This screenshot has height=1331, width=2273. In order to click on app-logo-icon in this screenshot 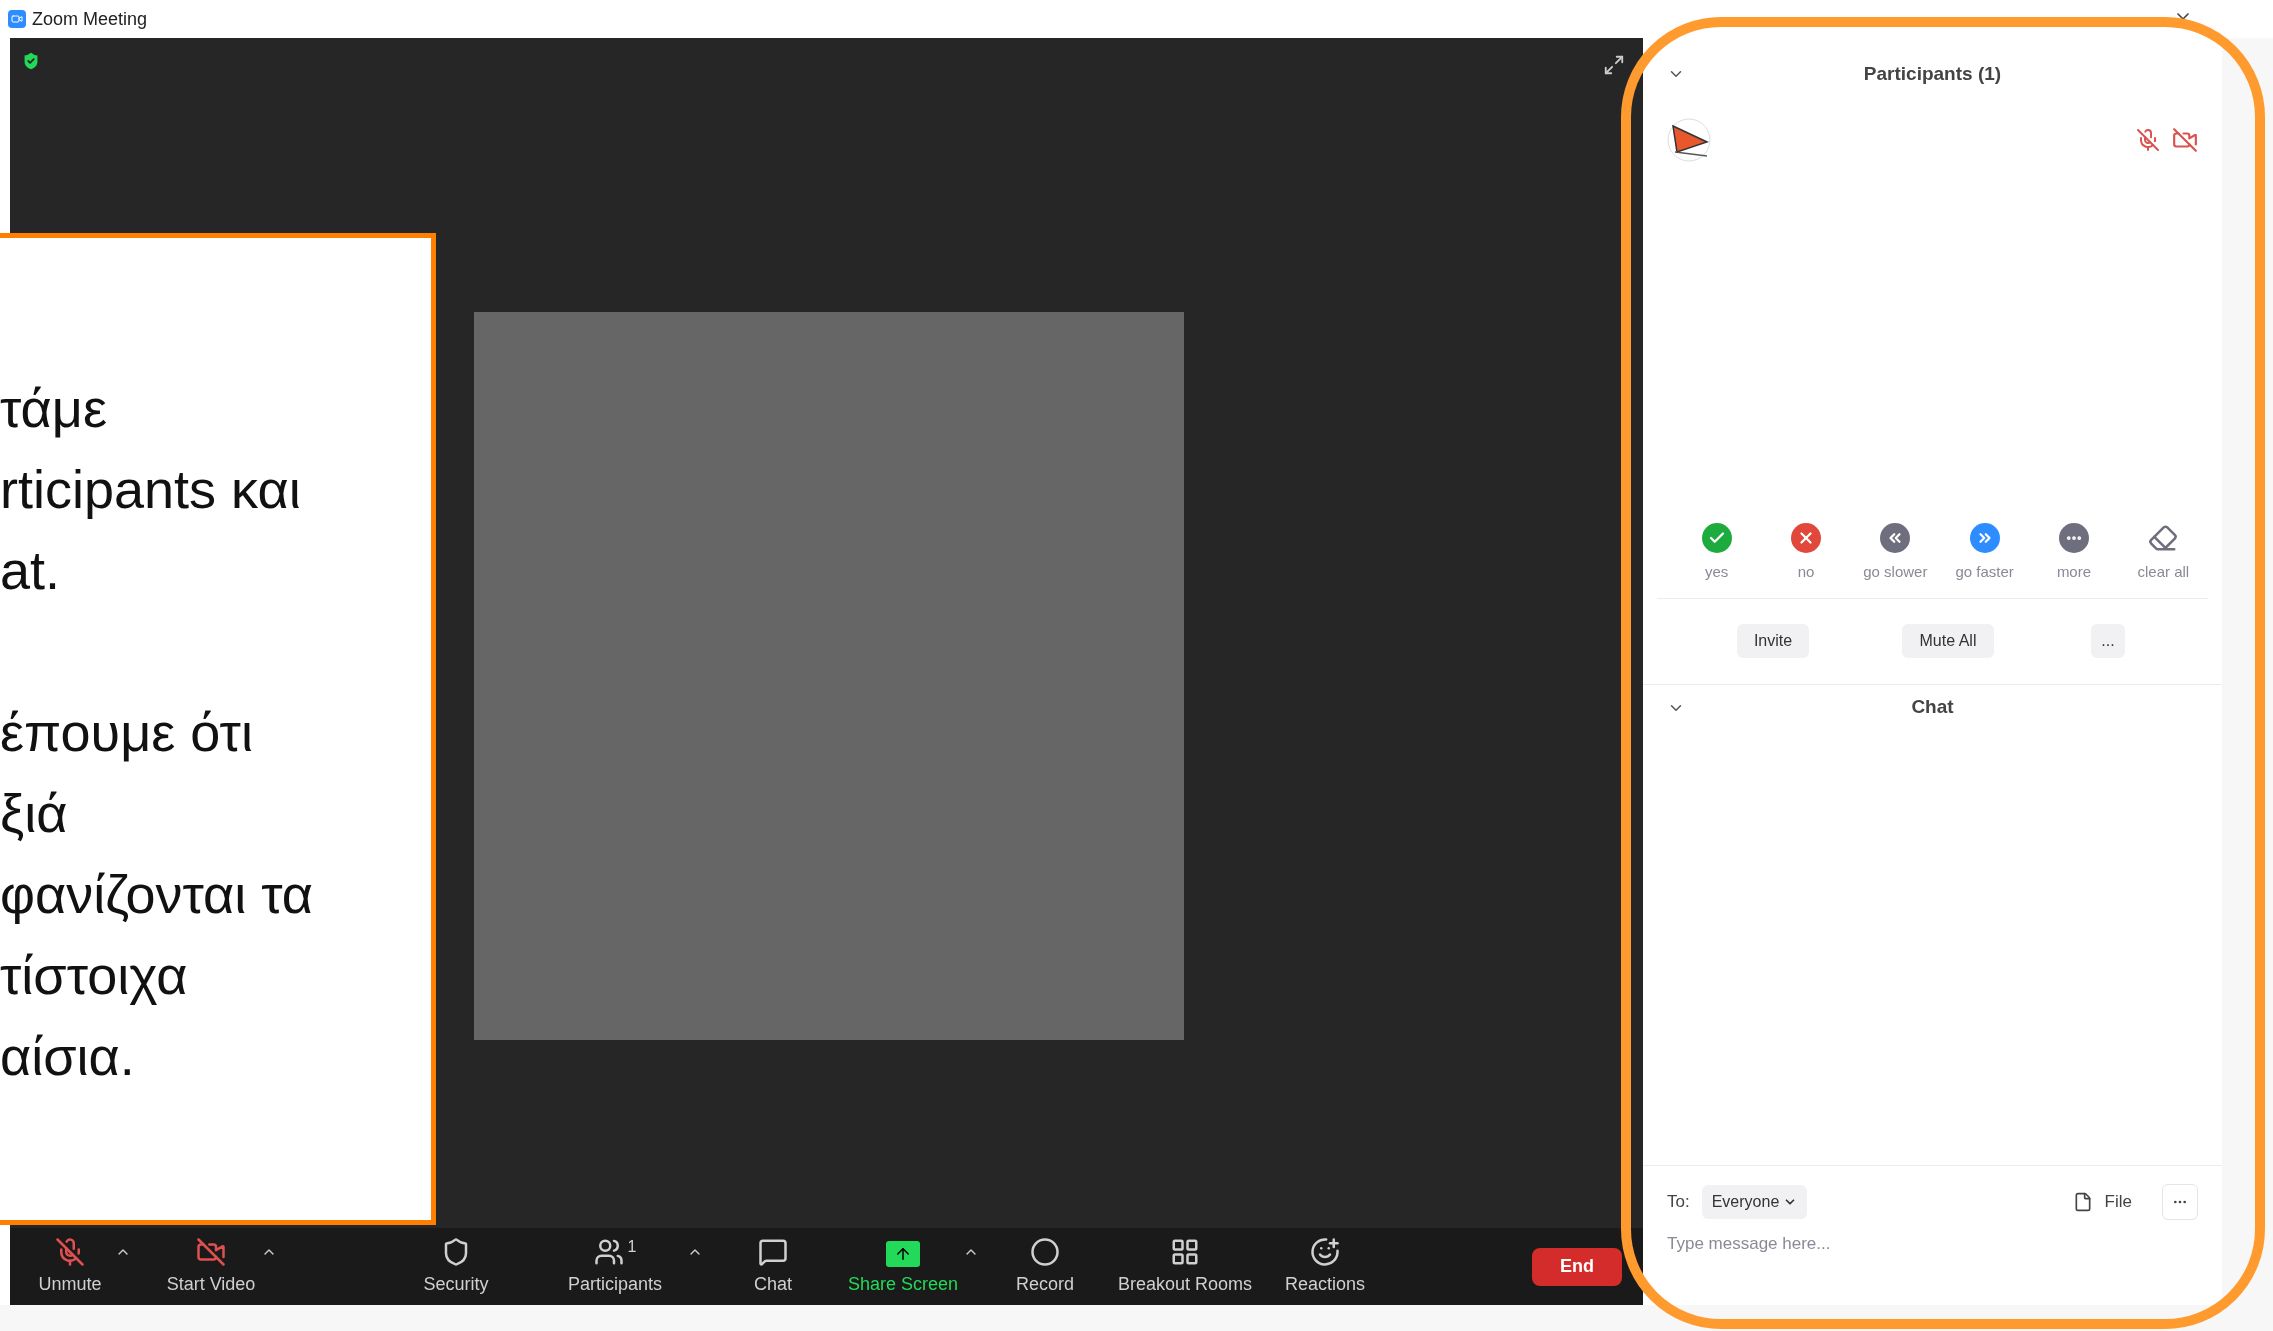, I will do `click(17, 19)`.